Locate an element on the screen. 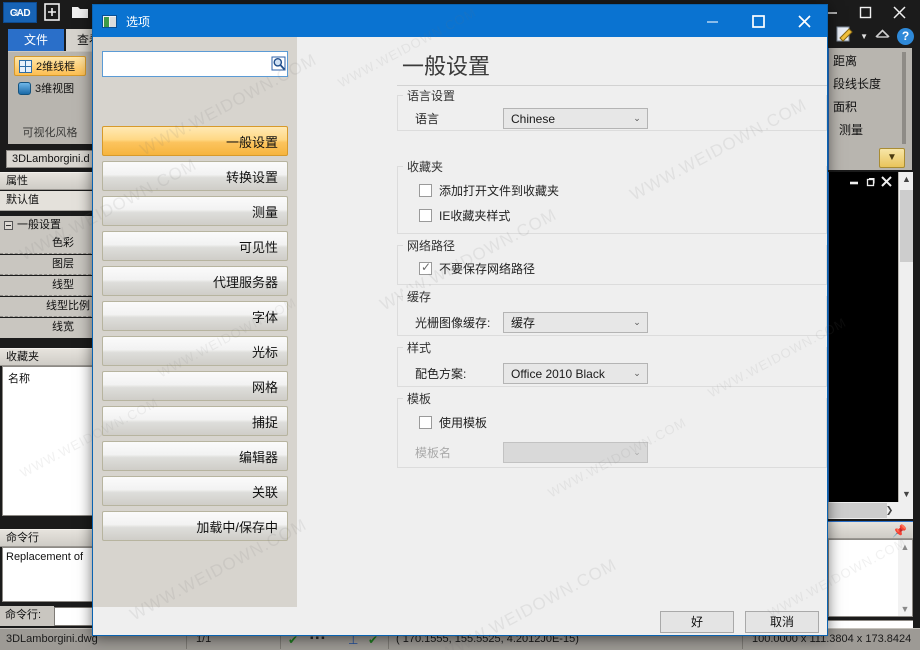 The image size is (920, 650). dialog-title: 选项 is located at coordinates (138, 21).